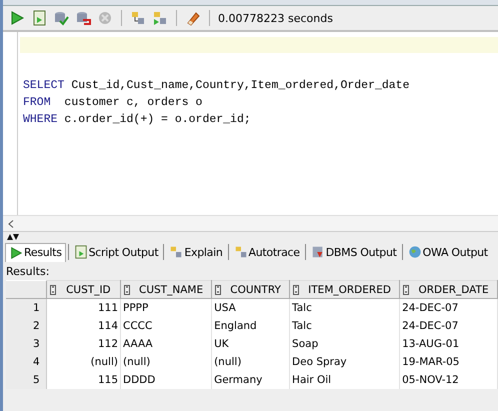 This screenshot has width=498, height=411. Describe the element at coordinates (28, 271) in the screenshot. I see `results-label: Results:` at that location.